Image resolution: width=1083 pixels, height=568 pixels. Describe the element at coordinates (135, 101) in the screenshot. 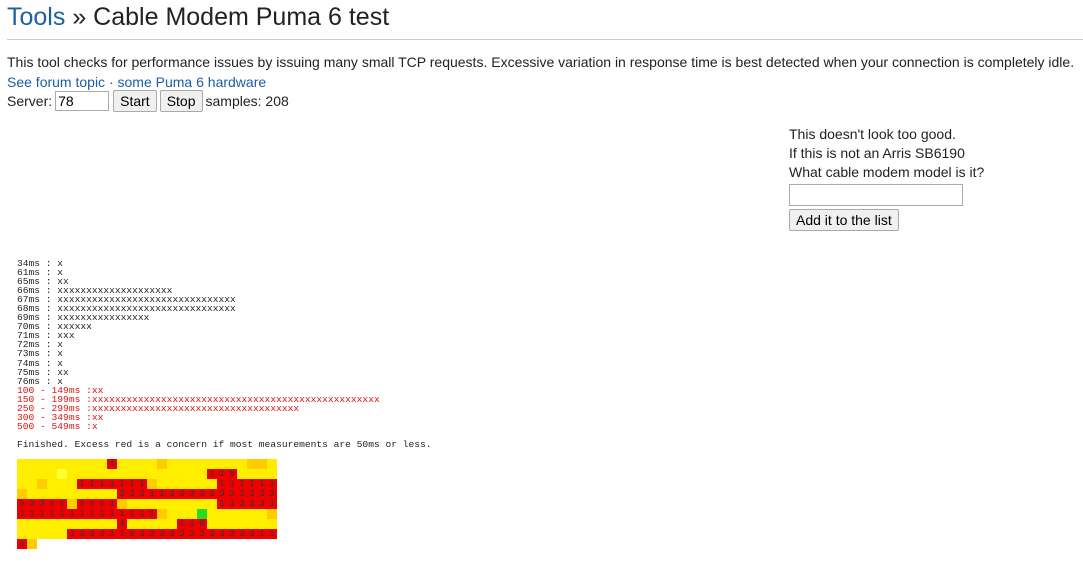

I see `start-button: Start` at that location.